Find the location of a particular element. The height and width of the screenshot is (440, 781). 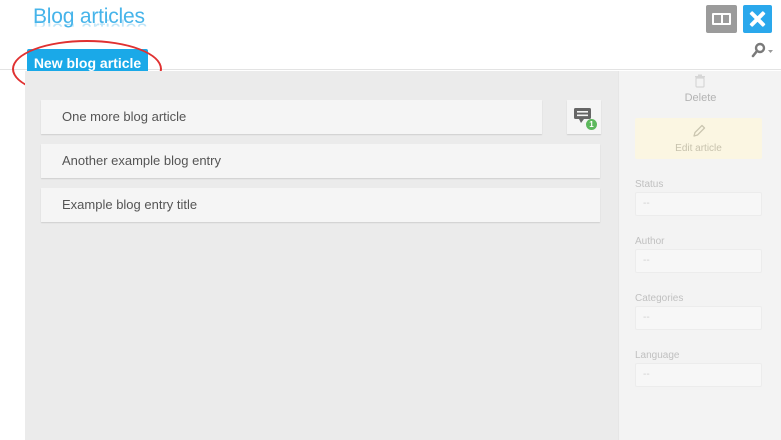

comments-button: 1 is located at coordinates (584, 117).